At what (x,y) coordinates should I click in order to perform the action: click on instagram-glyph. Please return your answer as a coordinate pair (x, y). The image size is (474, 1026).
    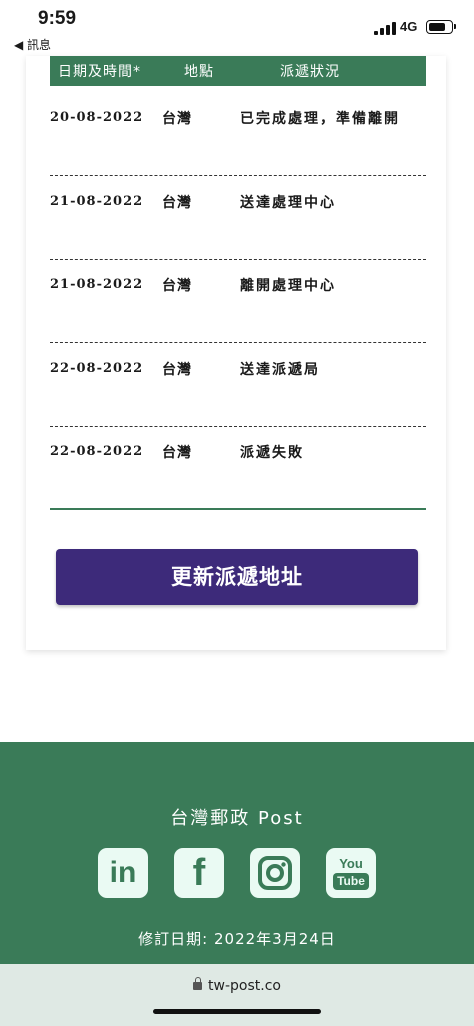
    Looking at the image, I should click on (275, 873).